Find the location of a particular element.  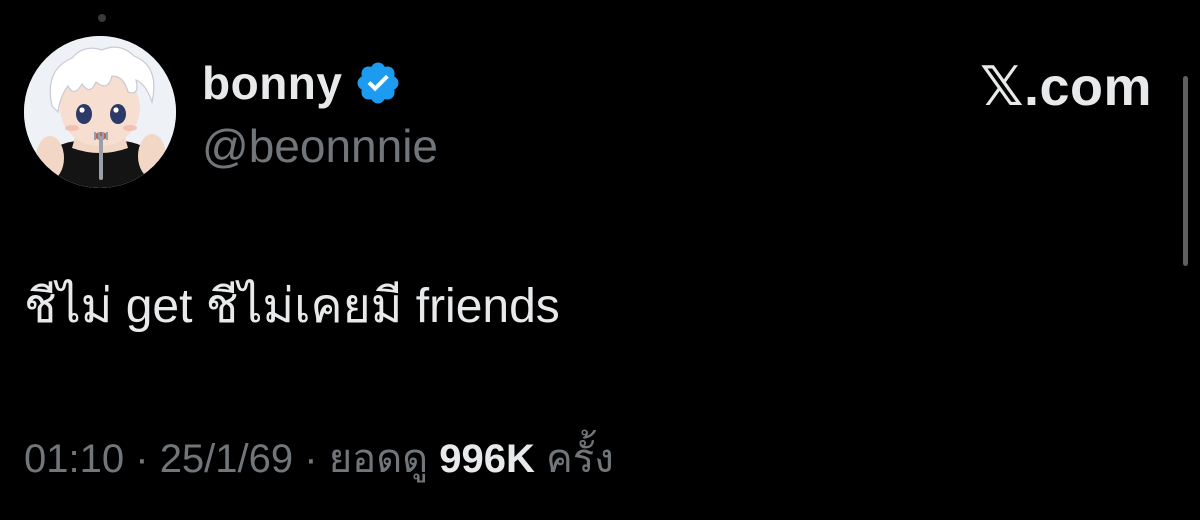

views-prefix: ยอดดู is located at coordinates (378, 459).